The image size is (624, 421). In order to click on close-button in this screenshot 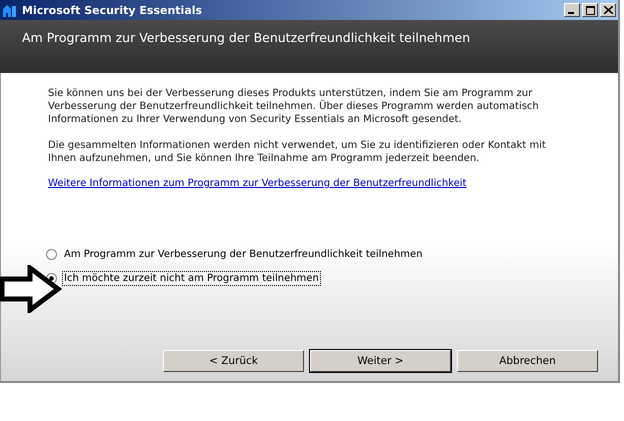, I will do `click(608, 10)`.